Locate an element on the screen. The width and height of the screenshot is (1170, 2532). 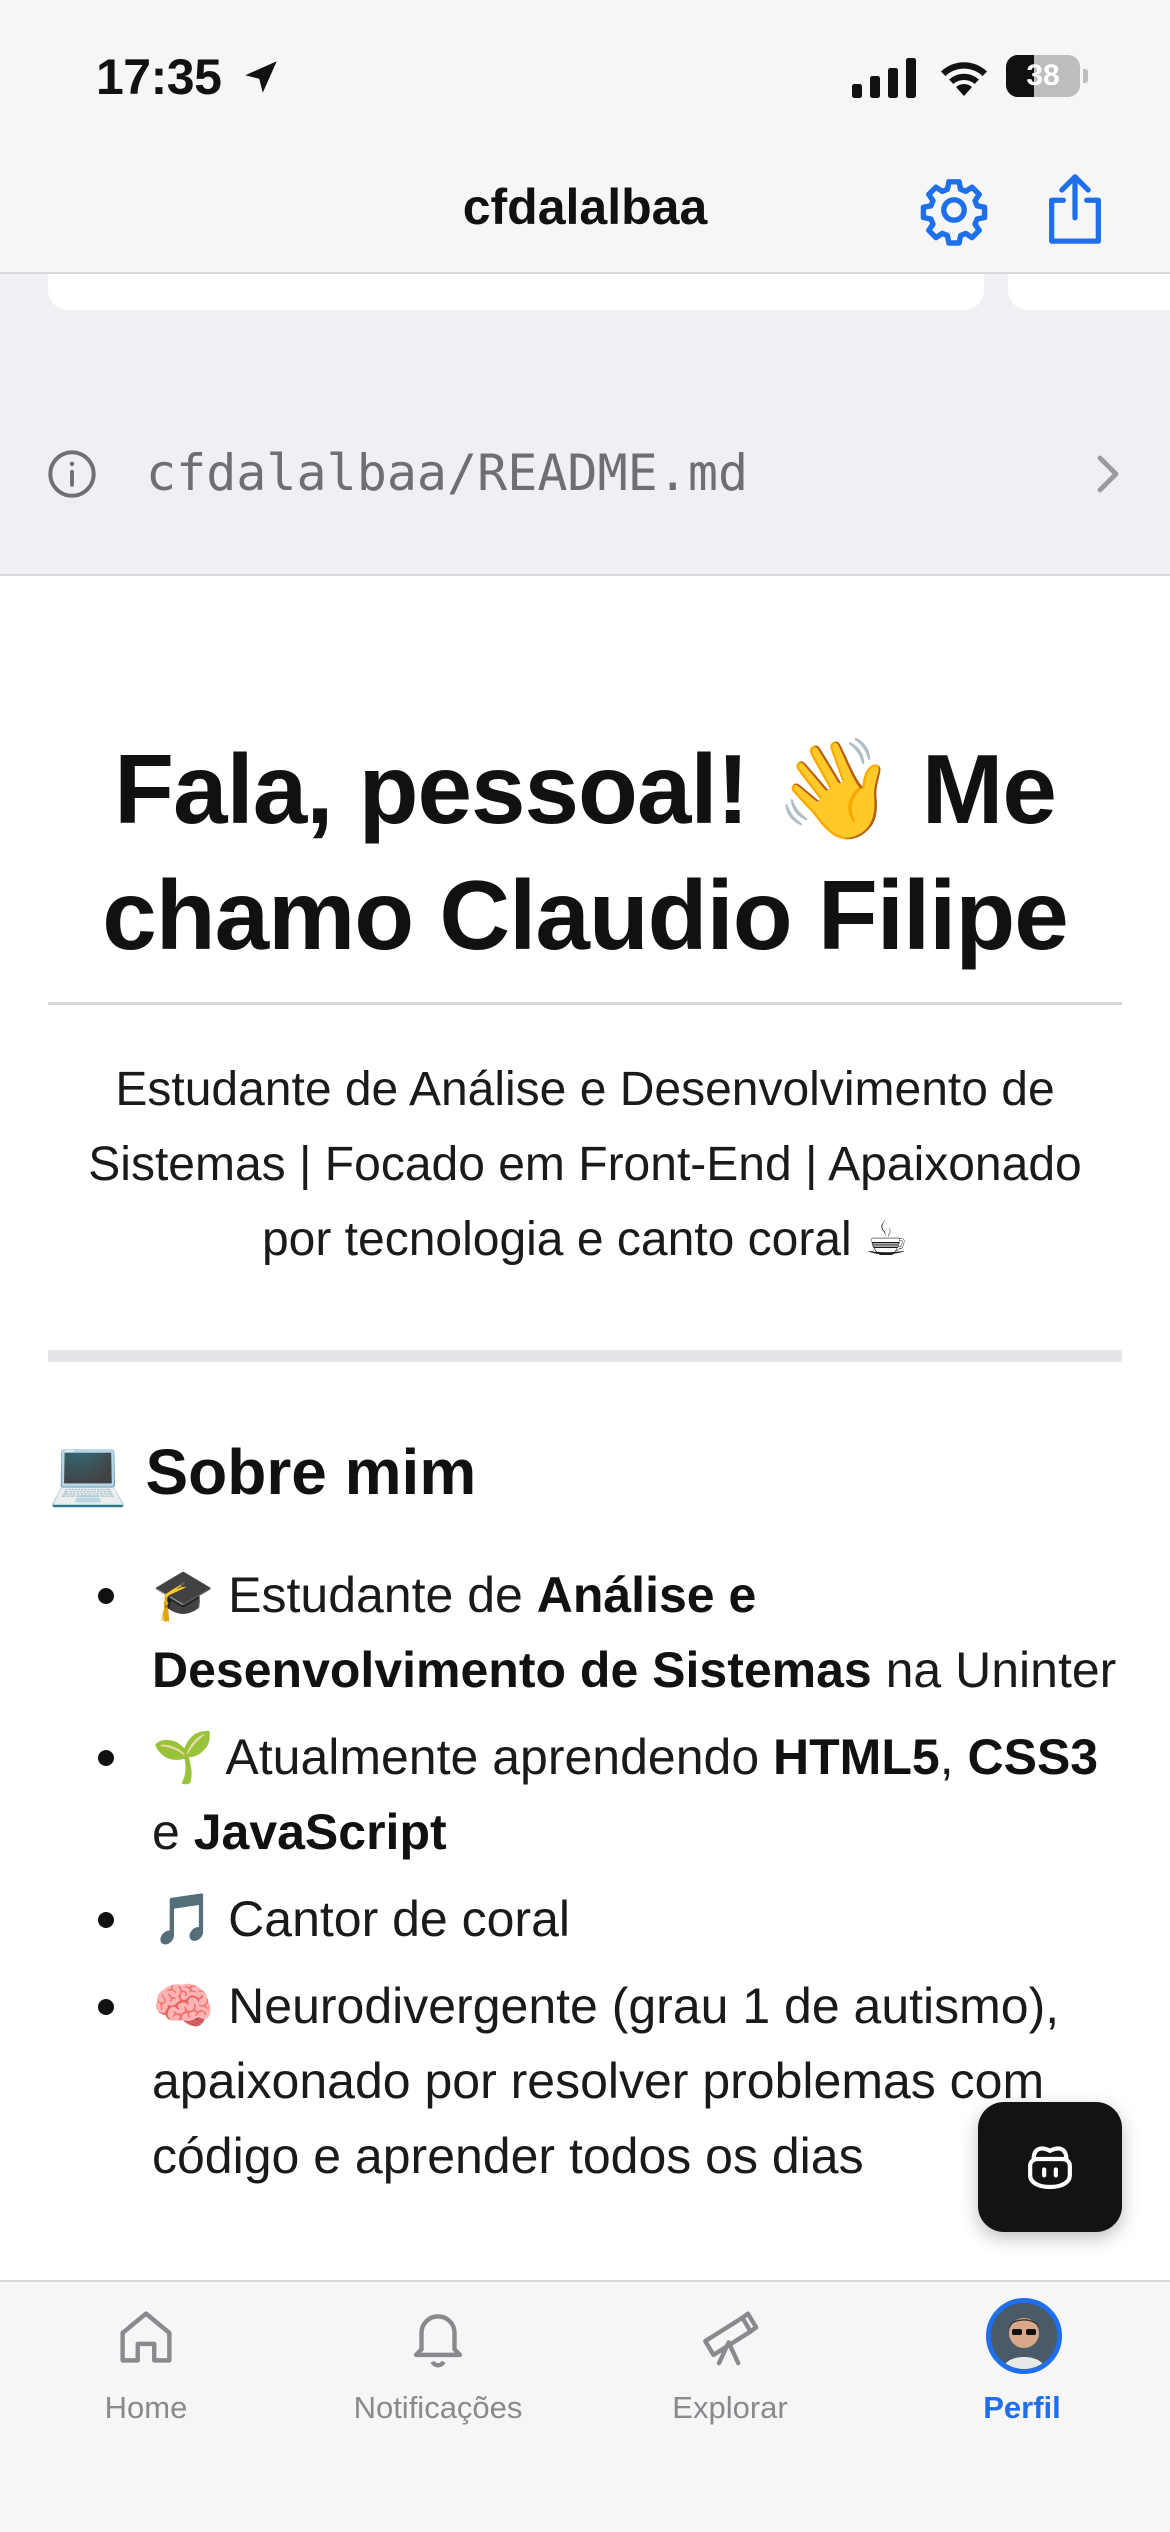
info-icon is located at coordinates (72, 474).